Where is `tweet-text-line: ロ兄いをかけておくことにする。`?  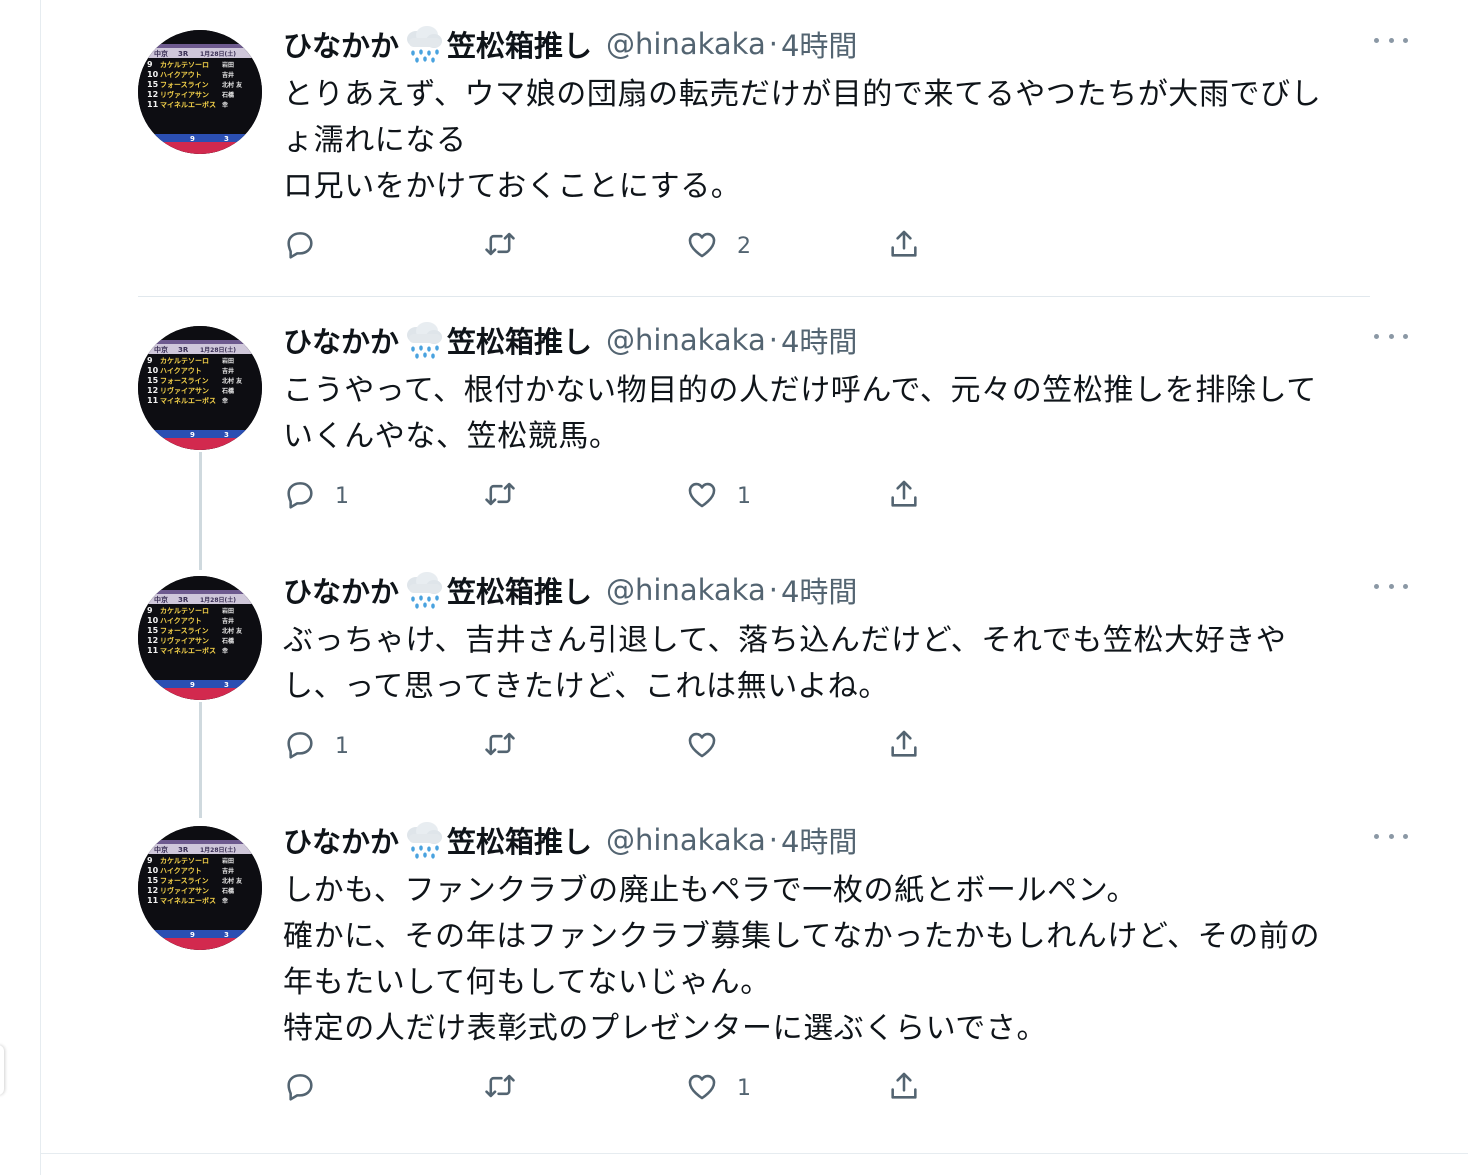
tweet-text-line: ロ兄いをかけておくことにする。 is located at coordinates (512, 186).